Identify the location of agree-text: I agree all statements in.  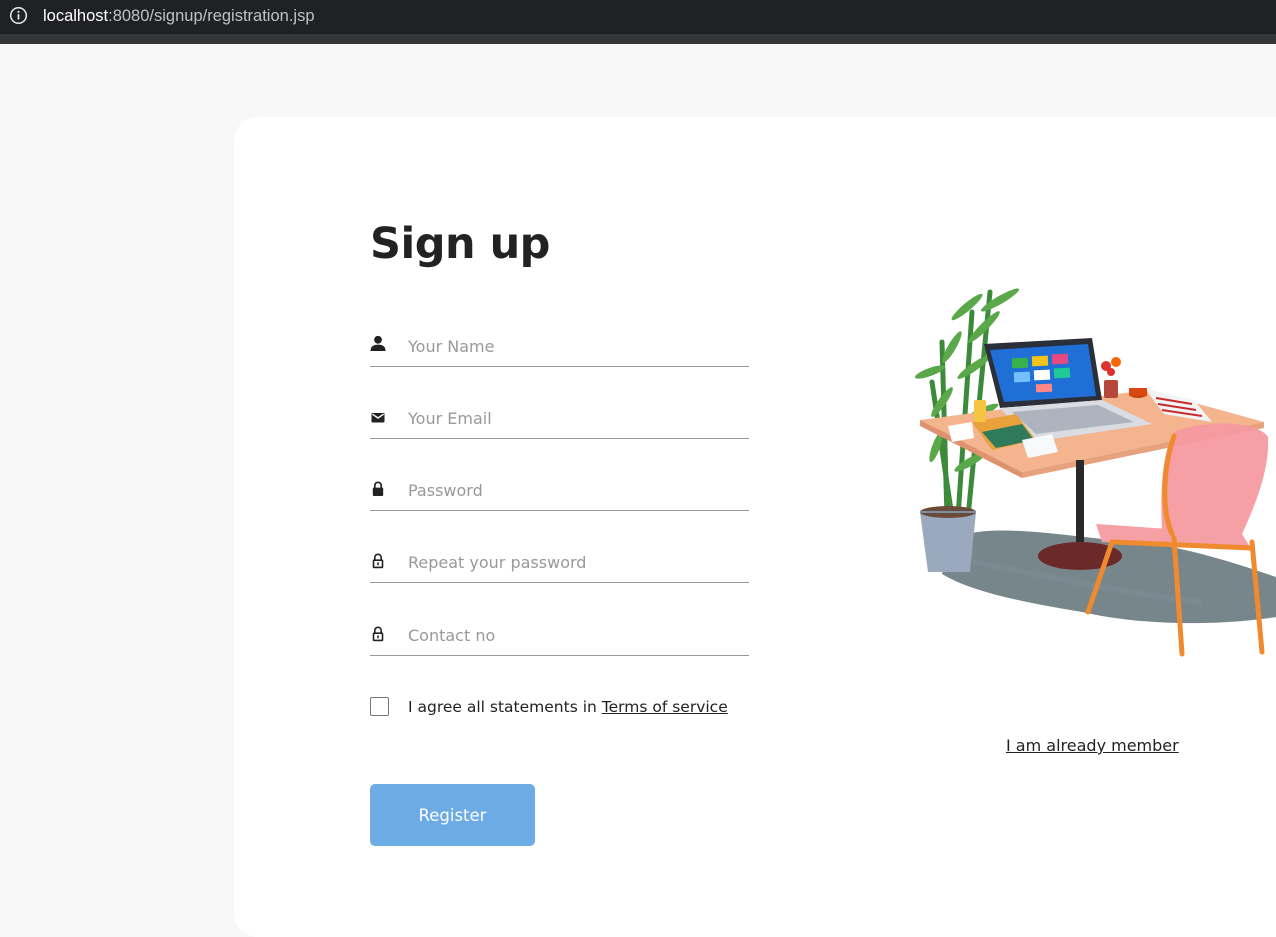
(505, 707).